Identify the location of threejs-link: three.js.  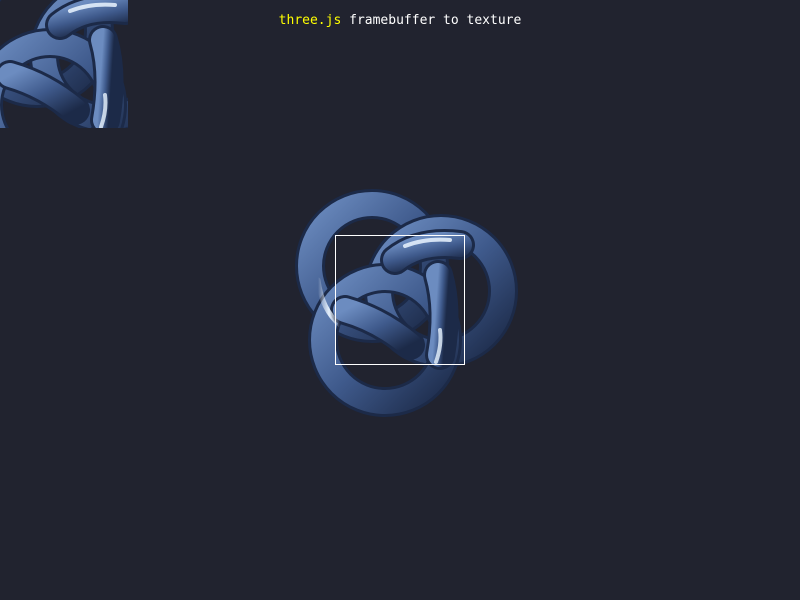
(310, 20).